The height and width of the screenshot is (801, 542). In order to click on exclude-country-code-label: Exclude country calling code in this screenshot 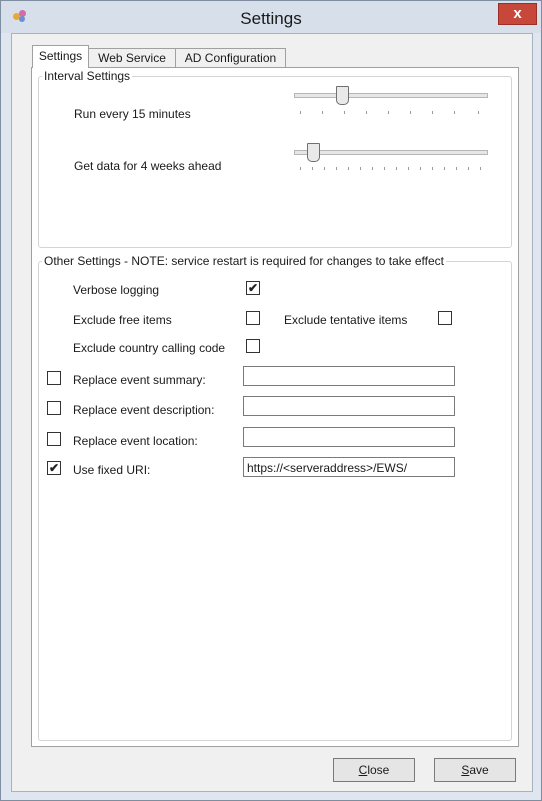, I will do `click(149, 348)`.